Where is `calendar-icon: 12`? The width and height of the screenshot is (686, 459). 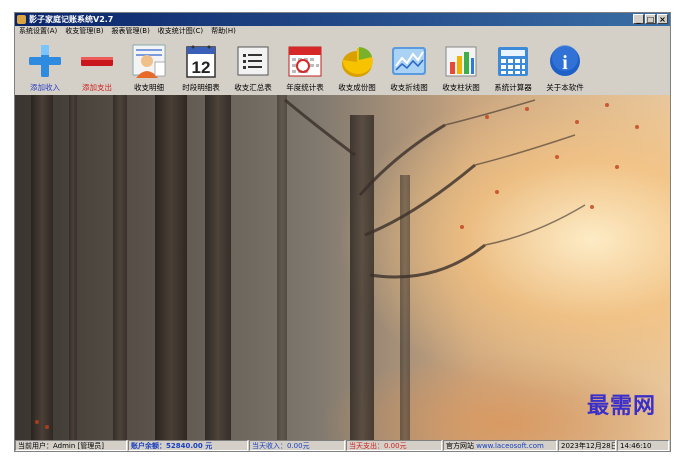 calendar-icon: 12 is located at coordinates (201, 61).